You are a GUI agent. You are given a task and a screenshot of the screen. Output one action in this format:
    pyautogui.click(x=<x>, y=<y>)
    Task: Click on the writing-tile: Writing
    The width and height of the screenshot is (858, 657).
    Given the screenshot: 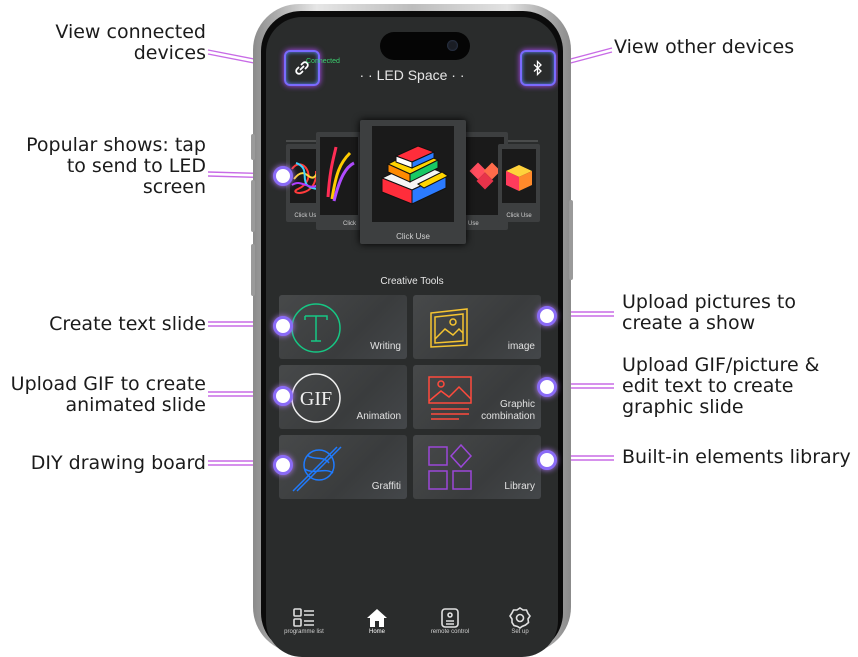 What is the action you would take?
    pyautogui.click(x=343, y=327)
    